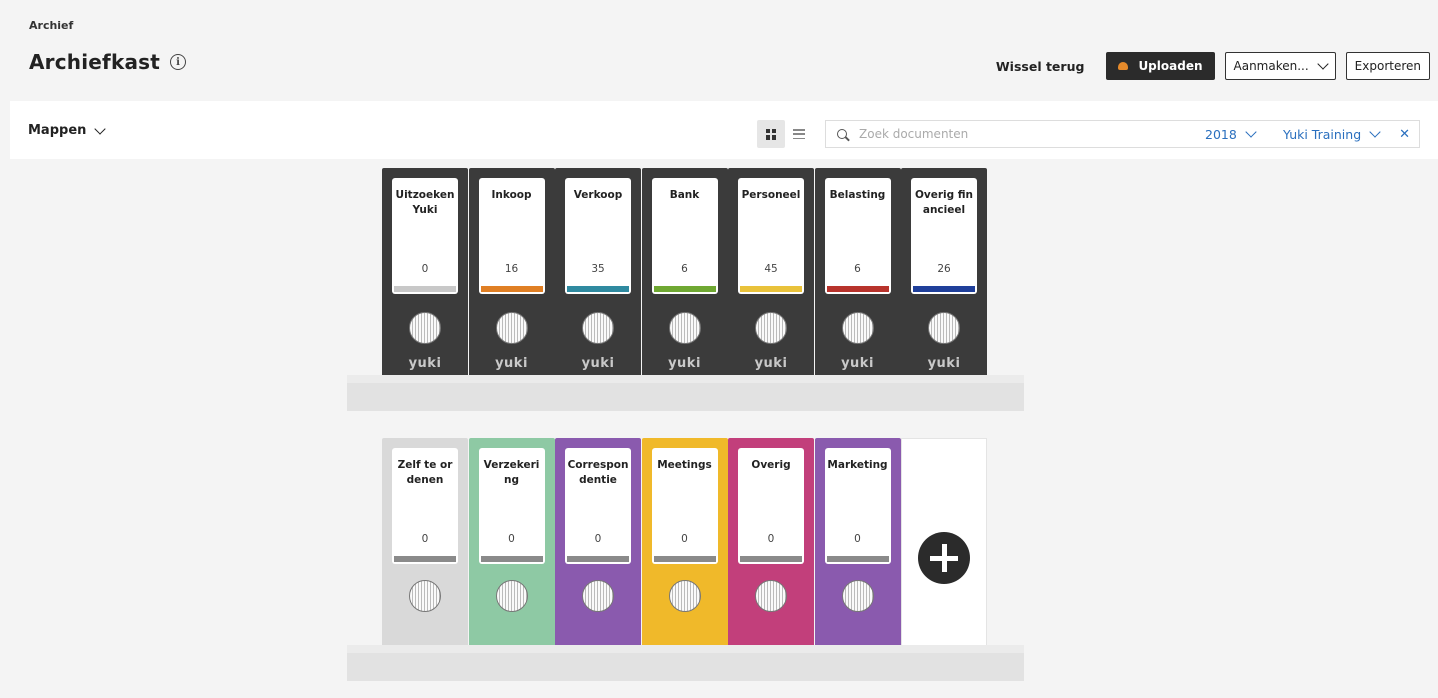  Describe the element at coordinates (598, 506) in the screenshot. I see `binder-label: Correspondentie 0` at that location.